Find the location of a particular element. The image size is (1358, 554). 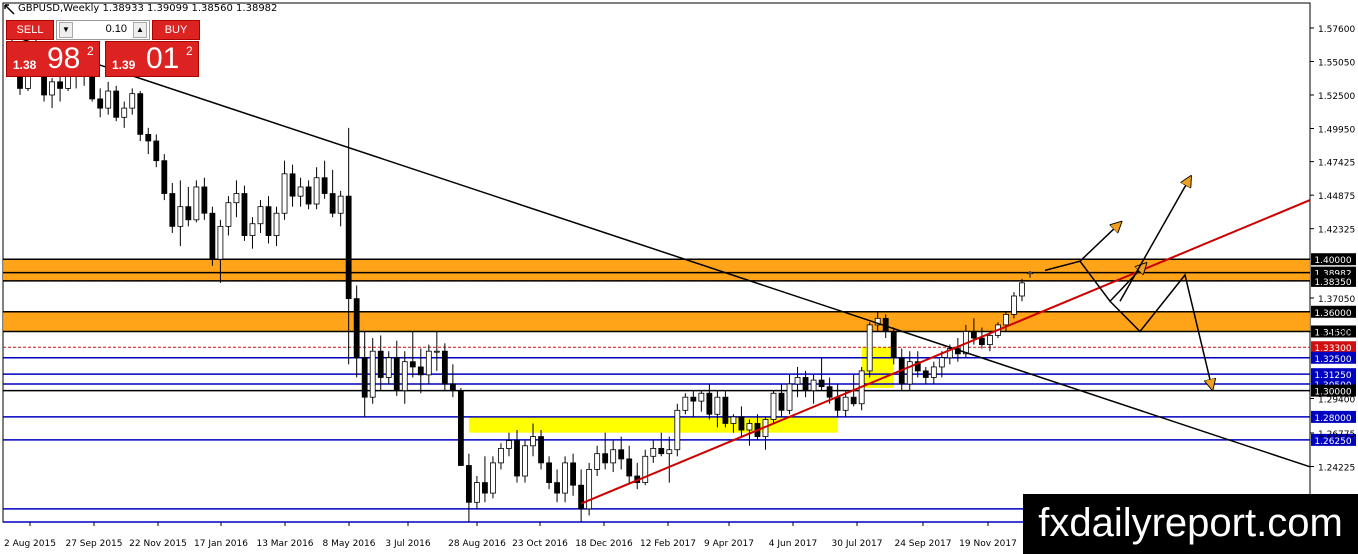

lot-value: 0.10 is located at coordinates (103, 29).